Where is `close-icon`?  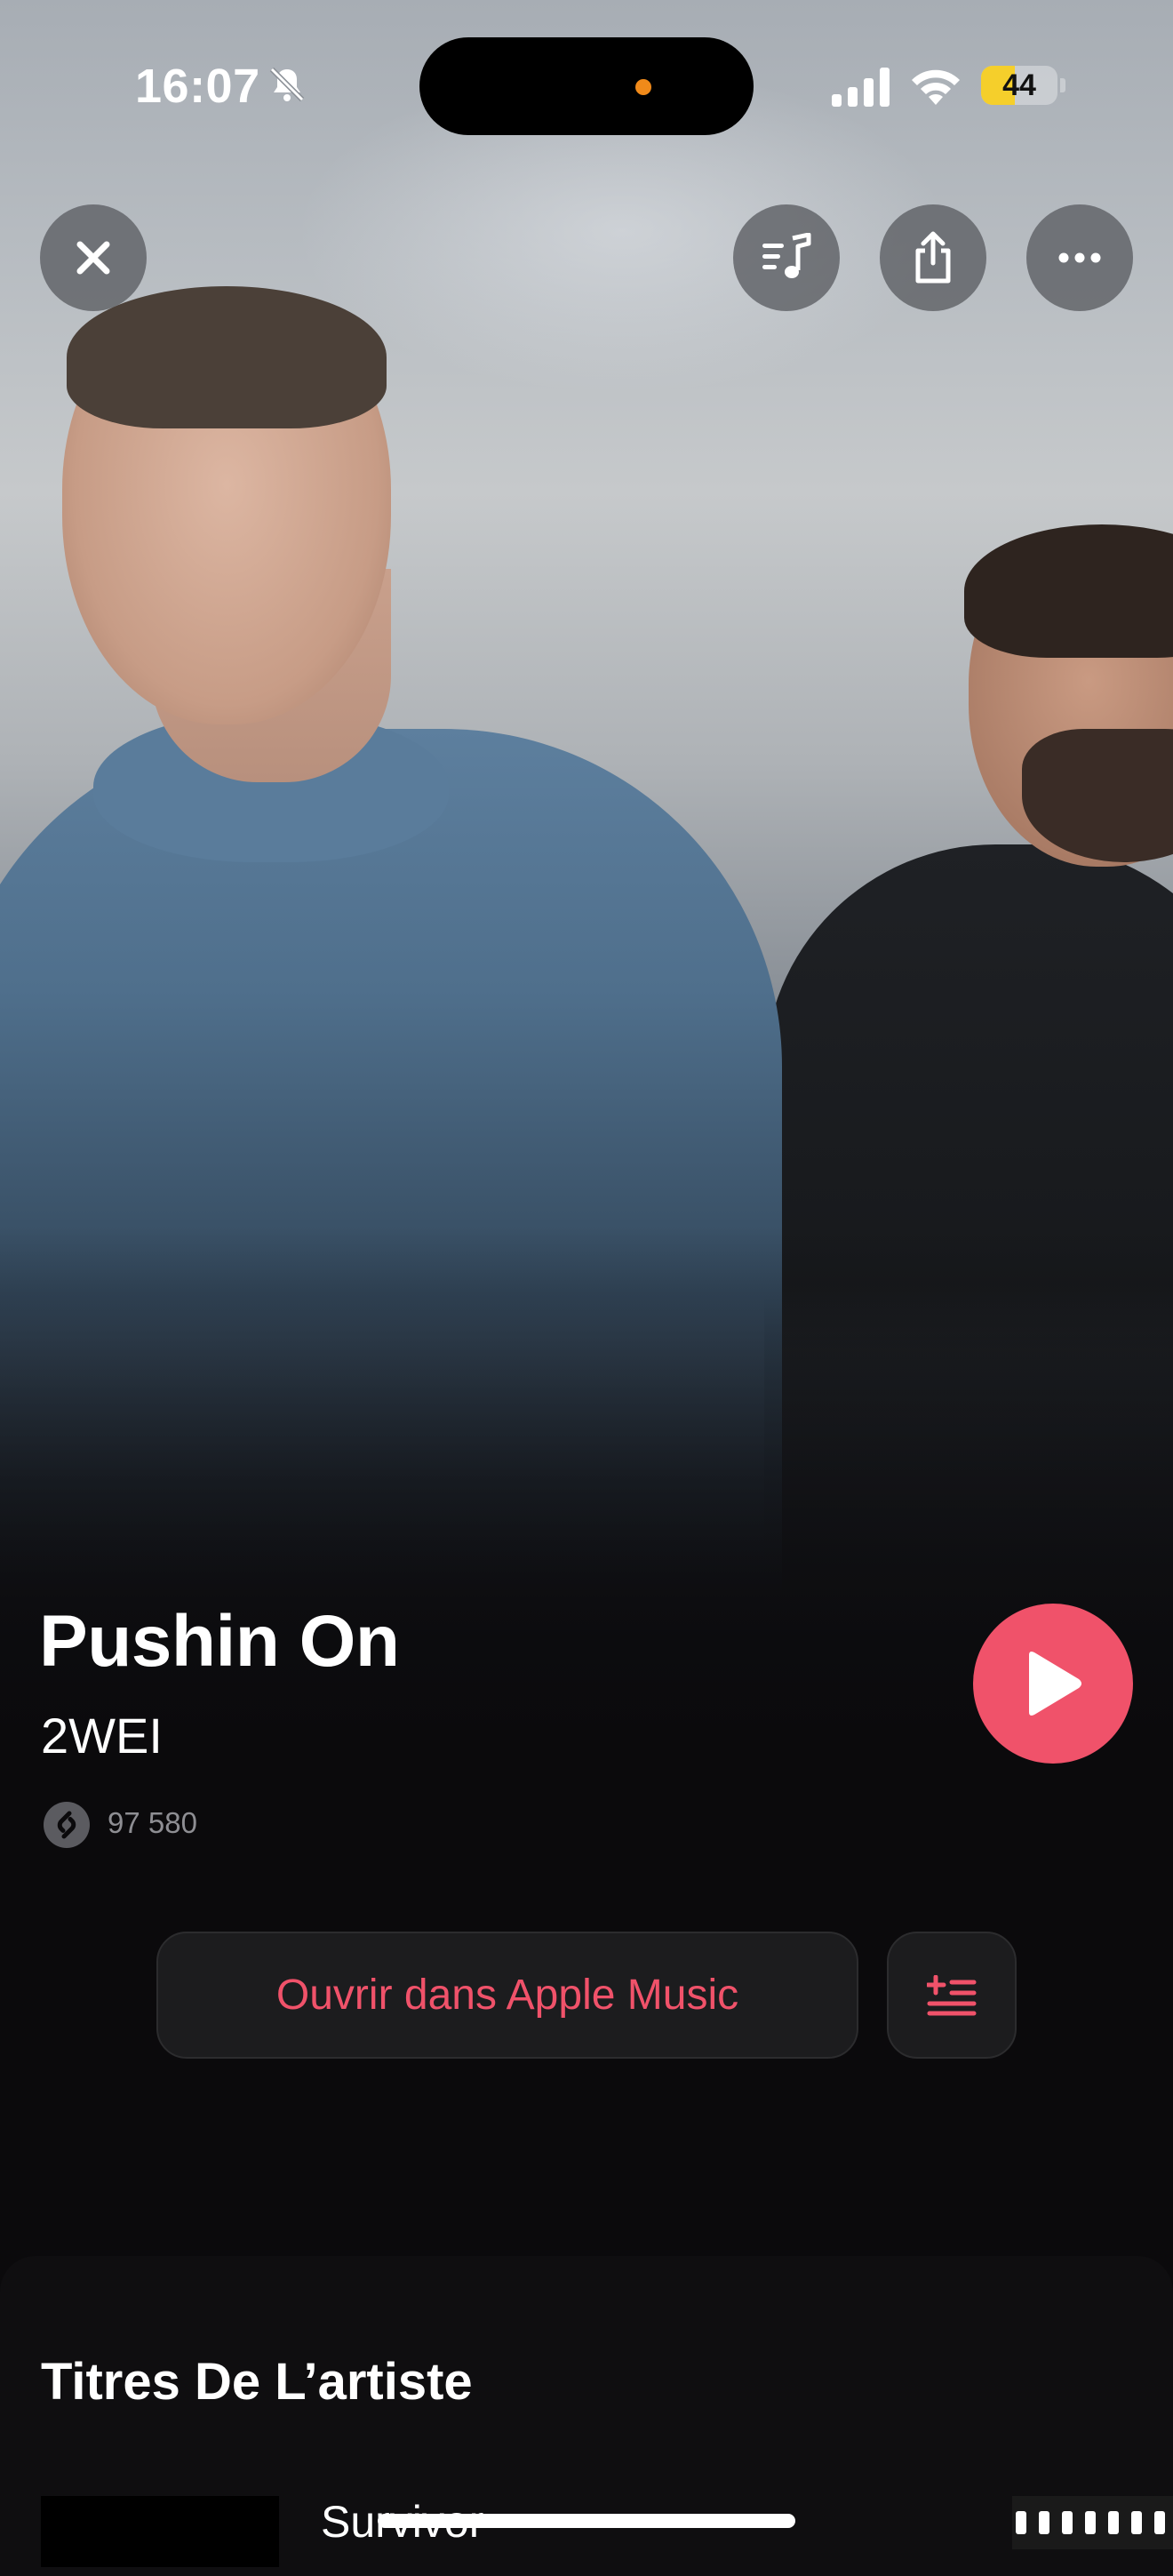
close-icon is located at coordinates (93, 258).